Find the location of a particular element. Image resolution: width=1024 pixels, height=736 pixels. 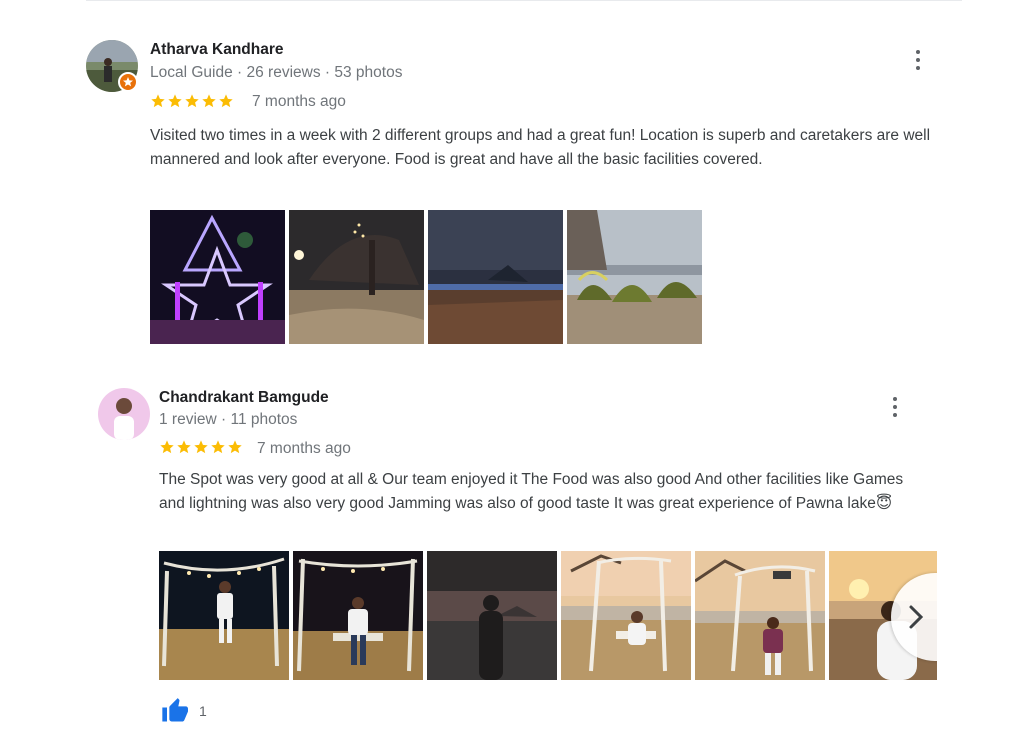

next-photos-button is located at coordinates (914, 617).